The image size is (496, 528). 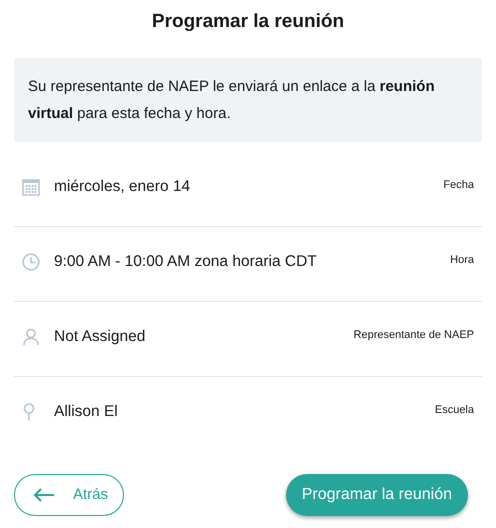 What do you see at coordinates (462, 260) in the screenshot?
I see `detail-label: Hora` at bounding box center [462, 260].